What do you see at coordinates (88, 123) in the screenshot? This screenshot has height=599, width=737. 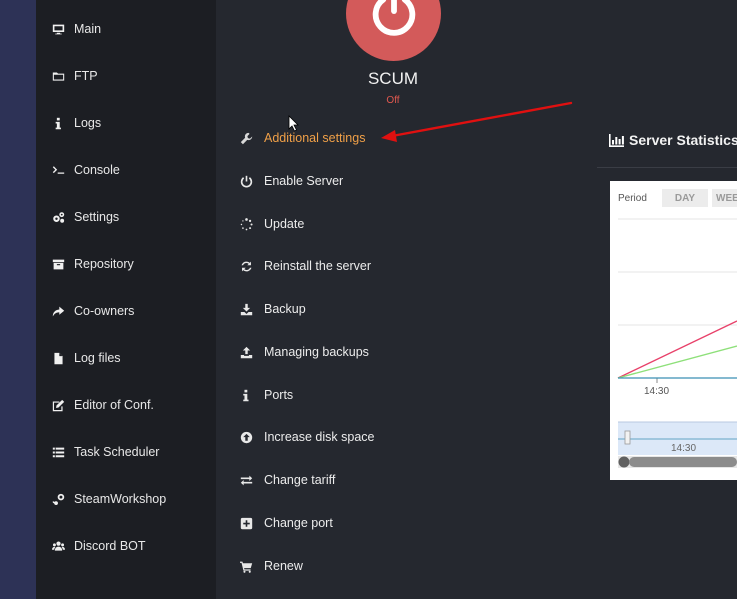 I see `sidebar-item-label: Logs` at bounding box center [88, 123].